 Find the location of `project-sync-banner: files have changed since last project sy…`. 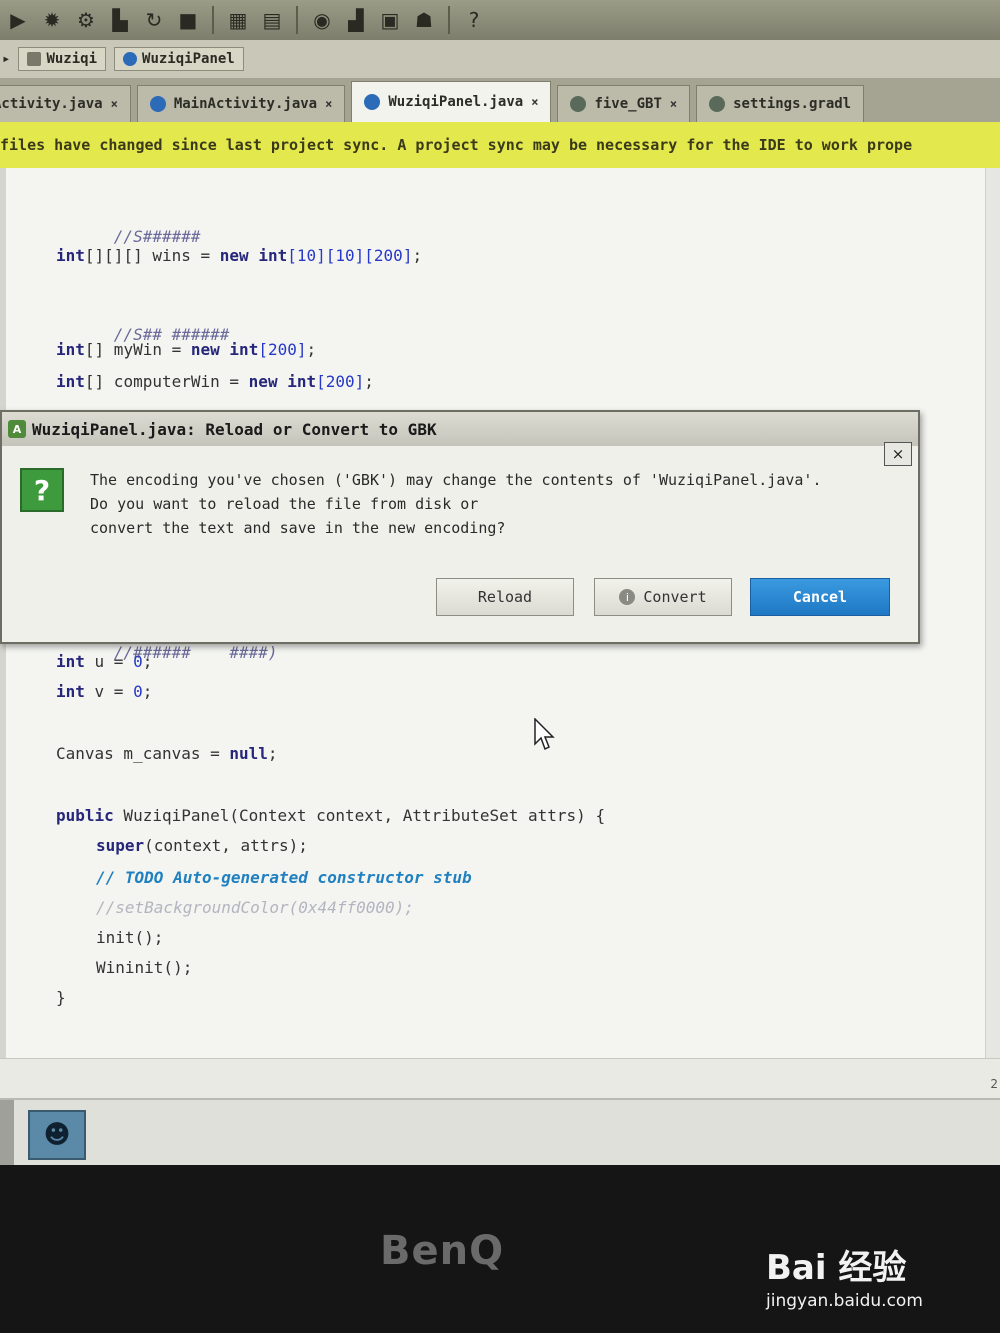

project-sync-banner: files have changed since last project sy… is located at coordinates (500, 145).